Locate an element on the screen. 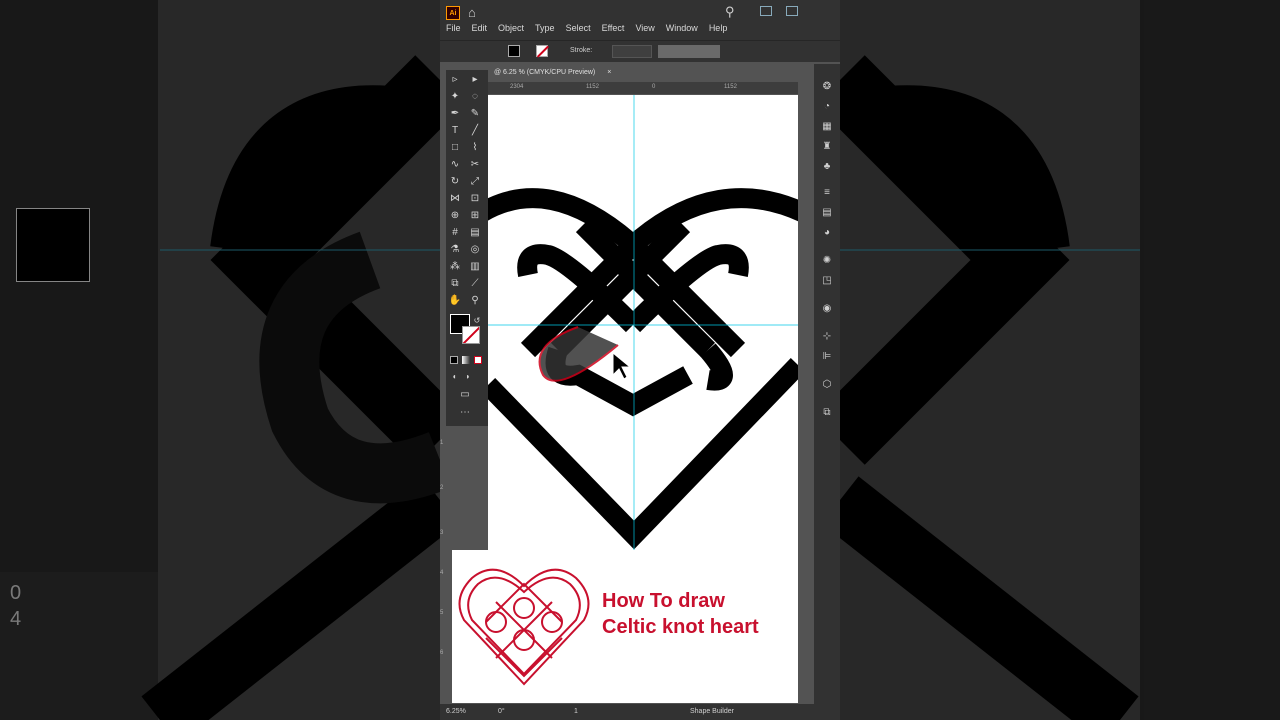  title-line-2: Celtic knot heart is located at coordinates (680, 627).